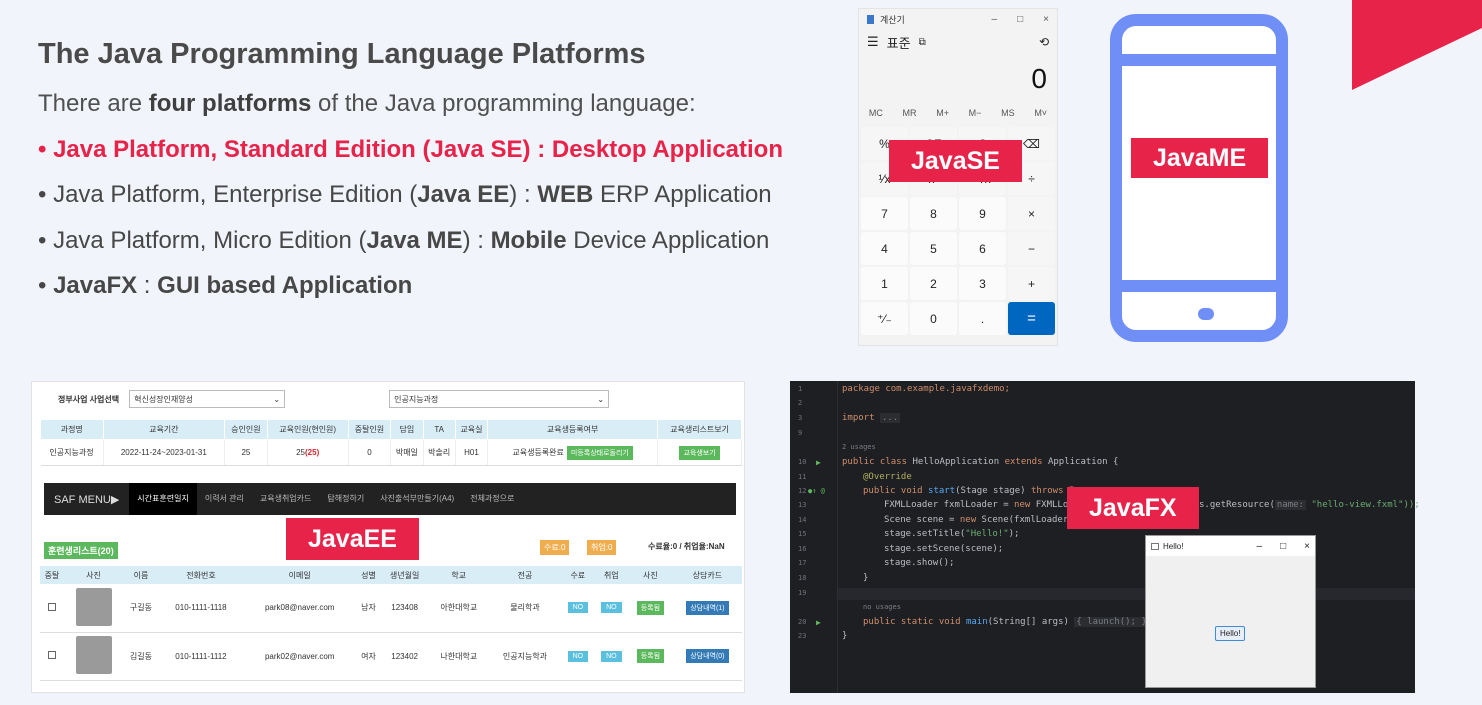  What do you see at coordinates (207, 399) in the screenshot?
I see `project-select: 혁신성장인재양성 ⌄` at bounding box center [207, 399].